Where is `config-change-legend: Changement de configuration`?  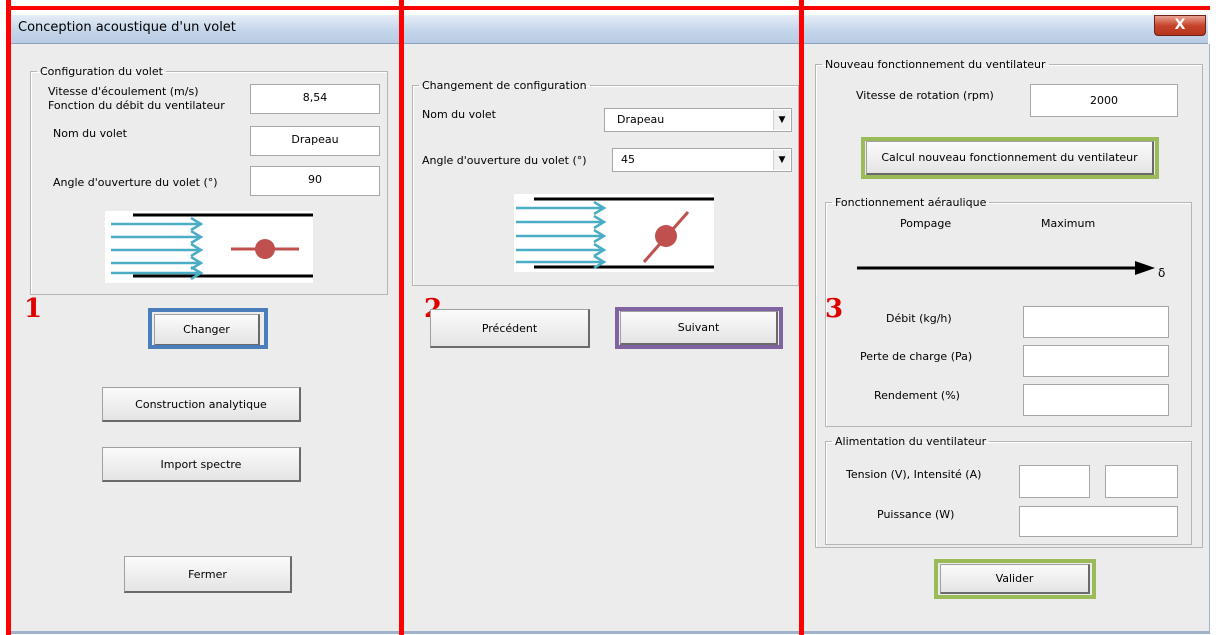 config-change-legend: Changement de configuration is located at coordinates (504, 85).